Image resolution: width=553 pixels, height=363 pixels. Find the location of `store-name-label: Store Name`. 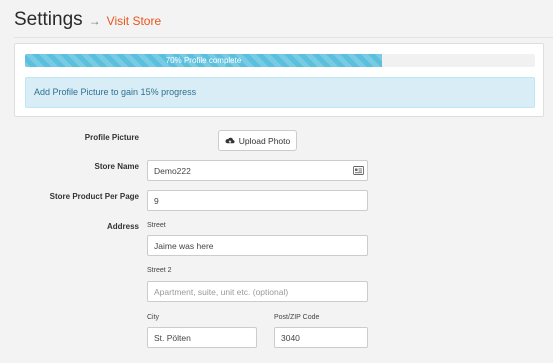

store-name-label: Store Name is located at coordinates (116, 166).